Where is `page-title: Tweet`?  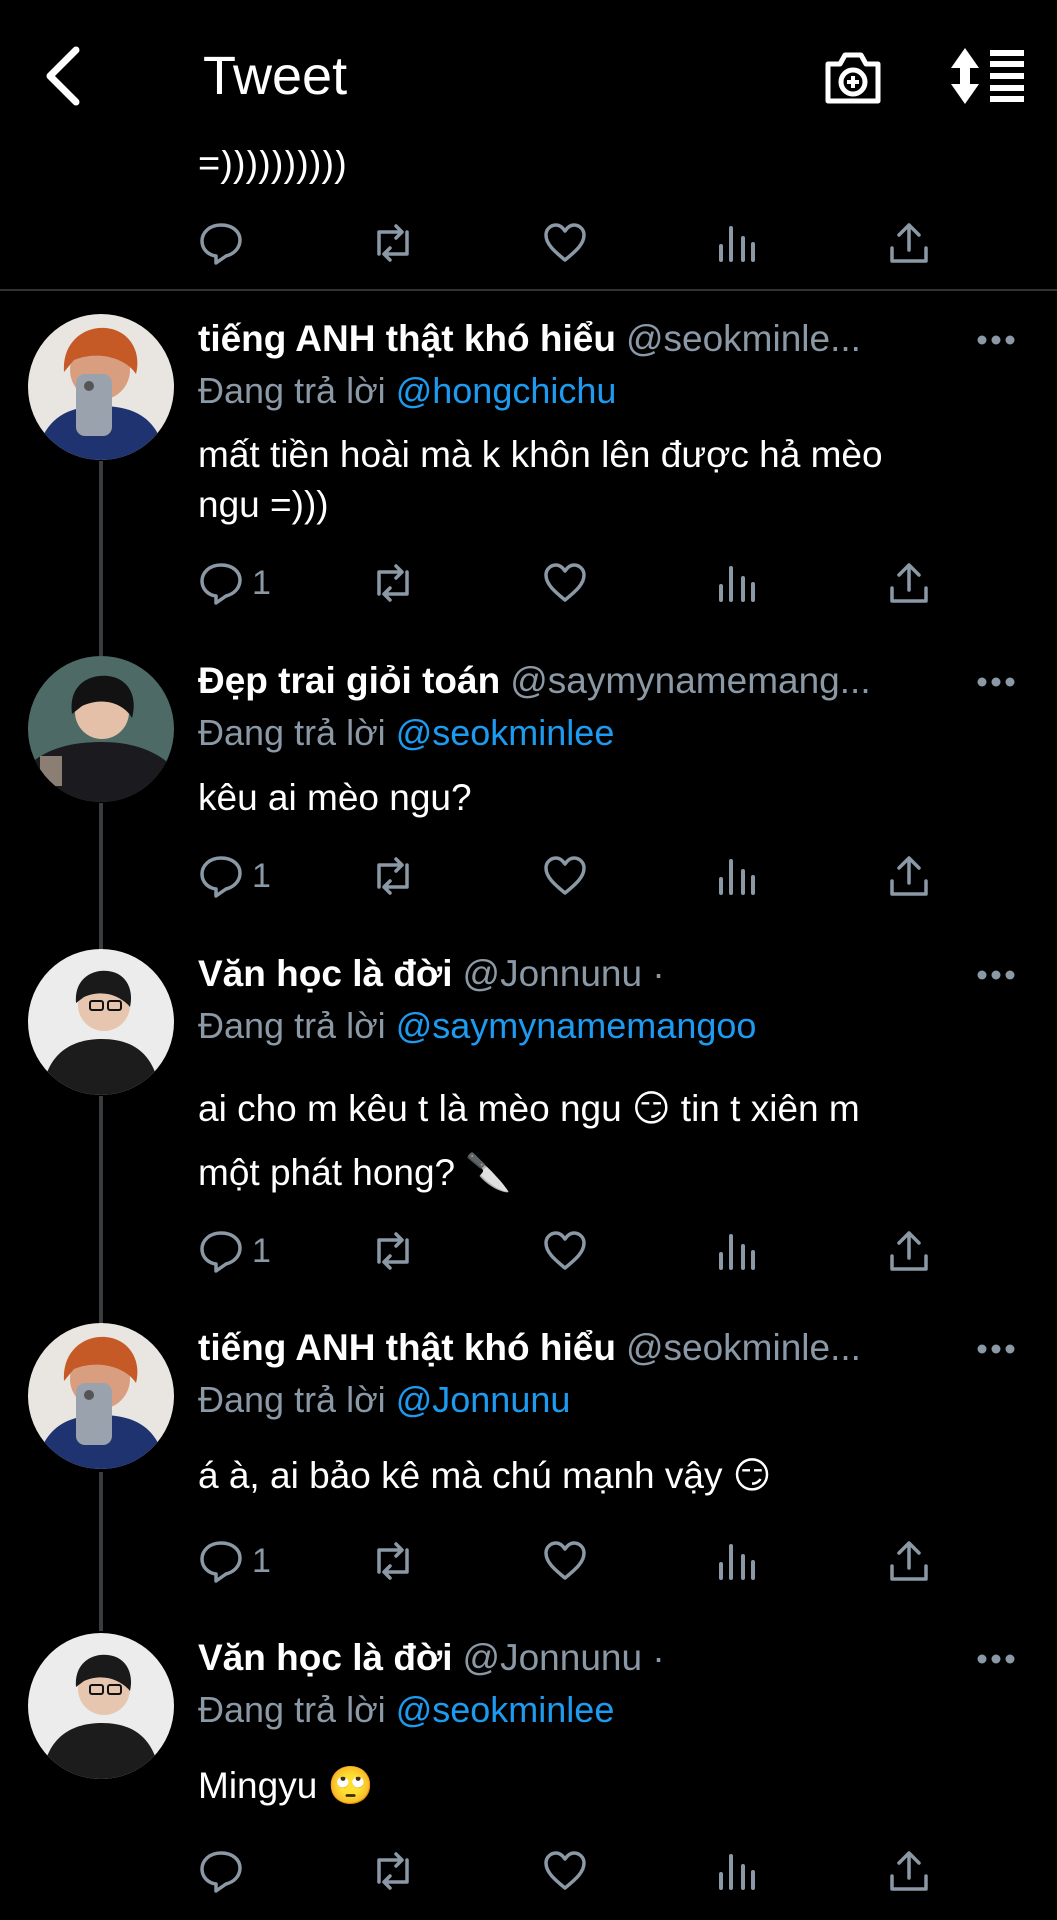
page-title: Tweet is located at coordinates (275, 76).